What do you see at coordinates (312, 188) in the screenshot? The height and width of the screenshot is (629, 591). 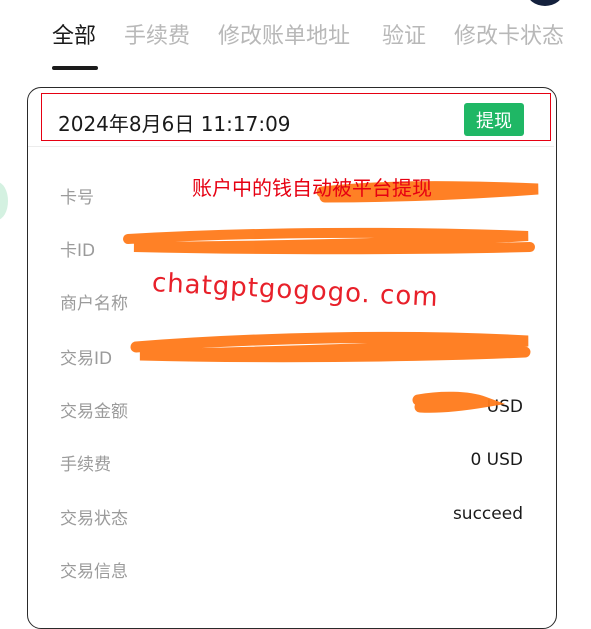 I see `annotation-text: 账户中的钱自动被平台提现` at bounding box center [312, 188].